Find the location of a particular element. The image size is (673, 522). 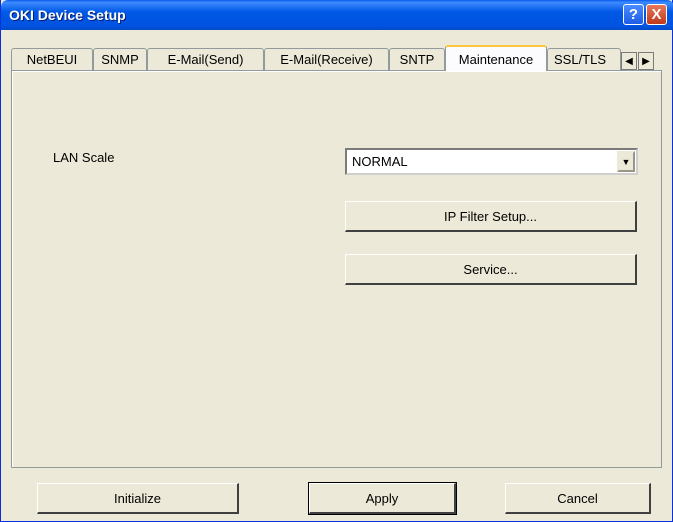

tab-scroll-left-button: ◀ is located at coordinates (629, 61).